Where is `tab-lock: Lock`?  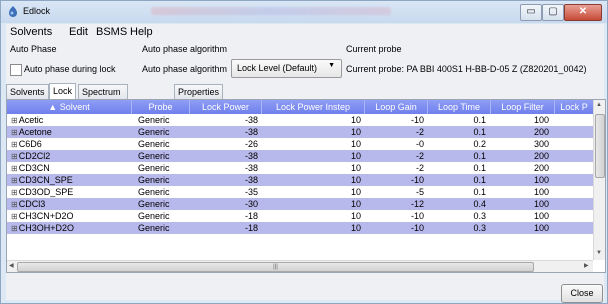 tab-lock: Lock is located at coordinates (63, 91).